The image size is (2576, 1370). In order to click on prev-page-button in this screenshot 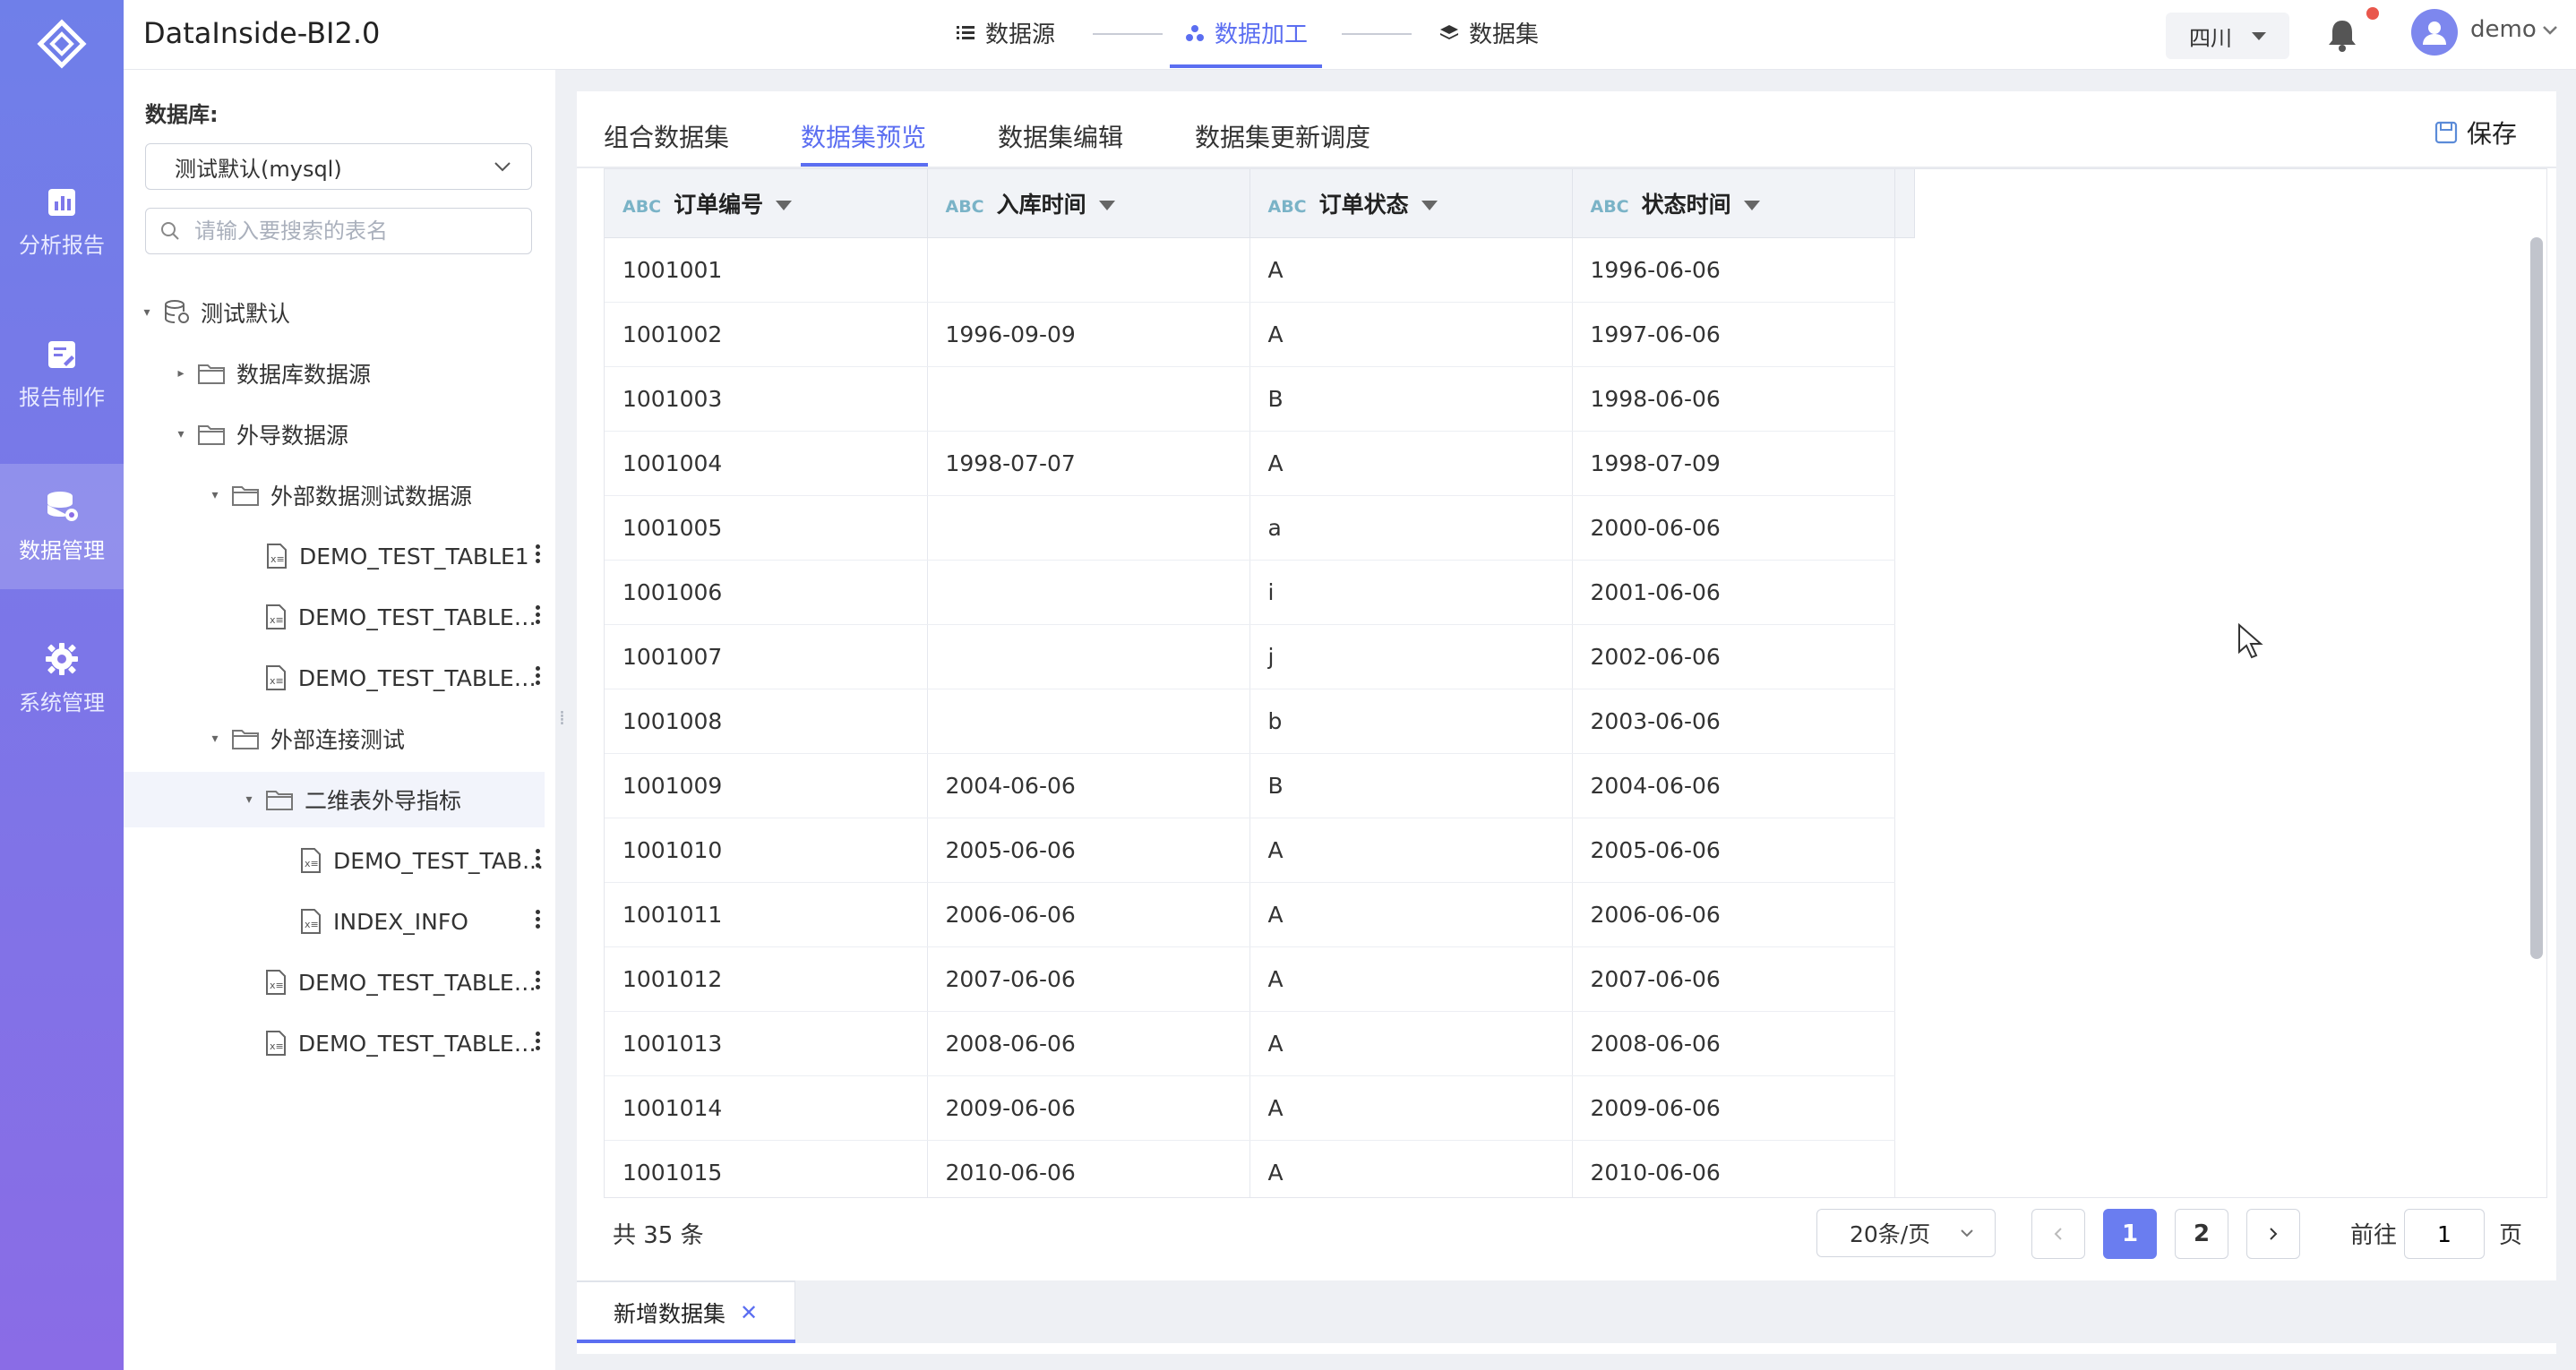, I will do `click(2058, 1234)`.